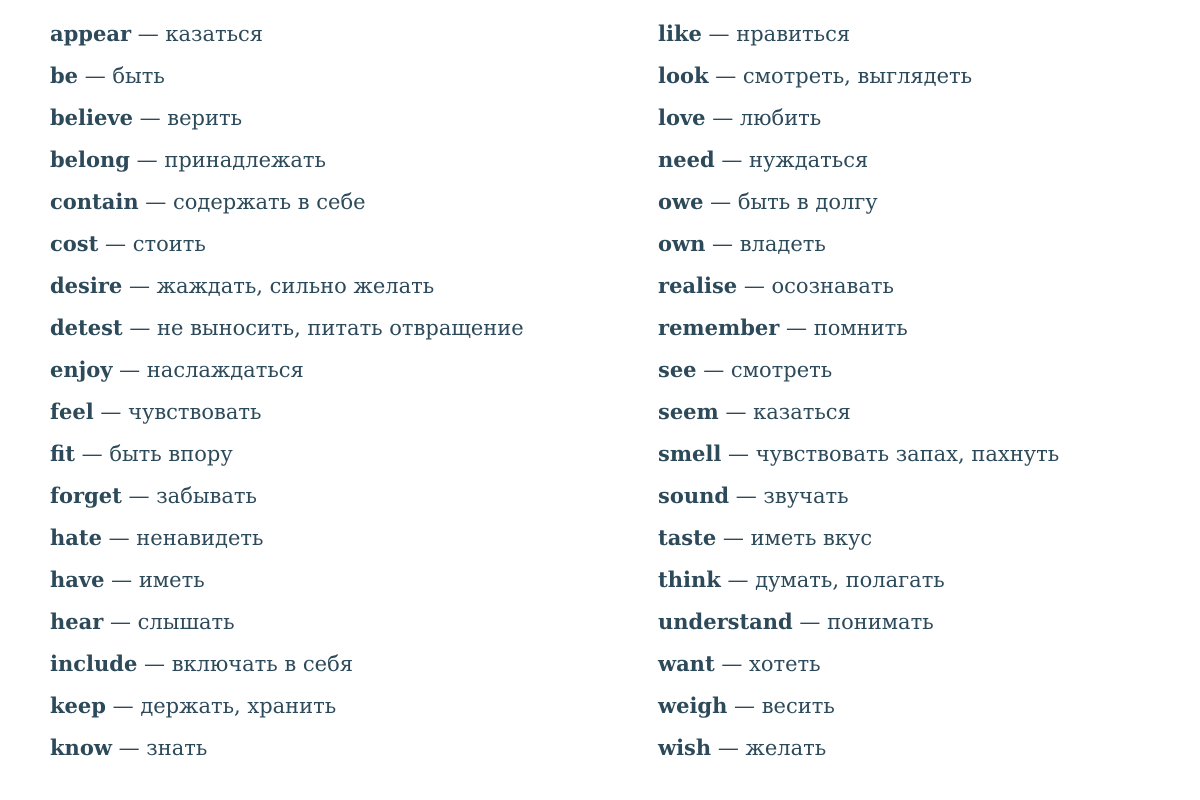  I want to click on vocabulary-entry: realise — осознавать, so click(858, 288).